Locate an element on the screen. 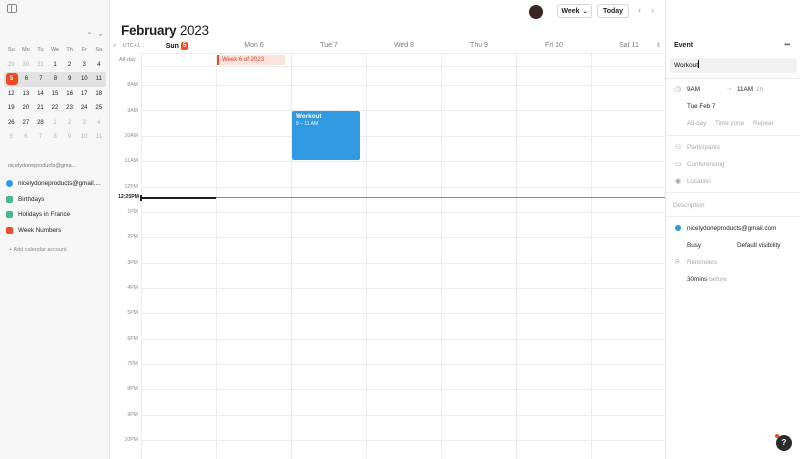  mini-day: 16 is located at coordinates (69, 94).